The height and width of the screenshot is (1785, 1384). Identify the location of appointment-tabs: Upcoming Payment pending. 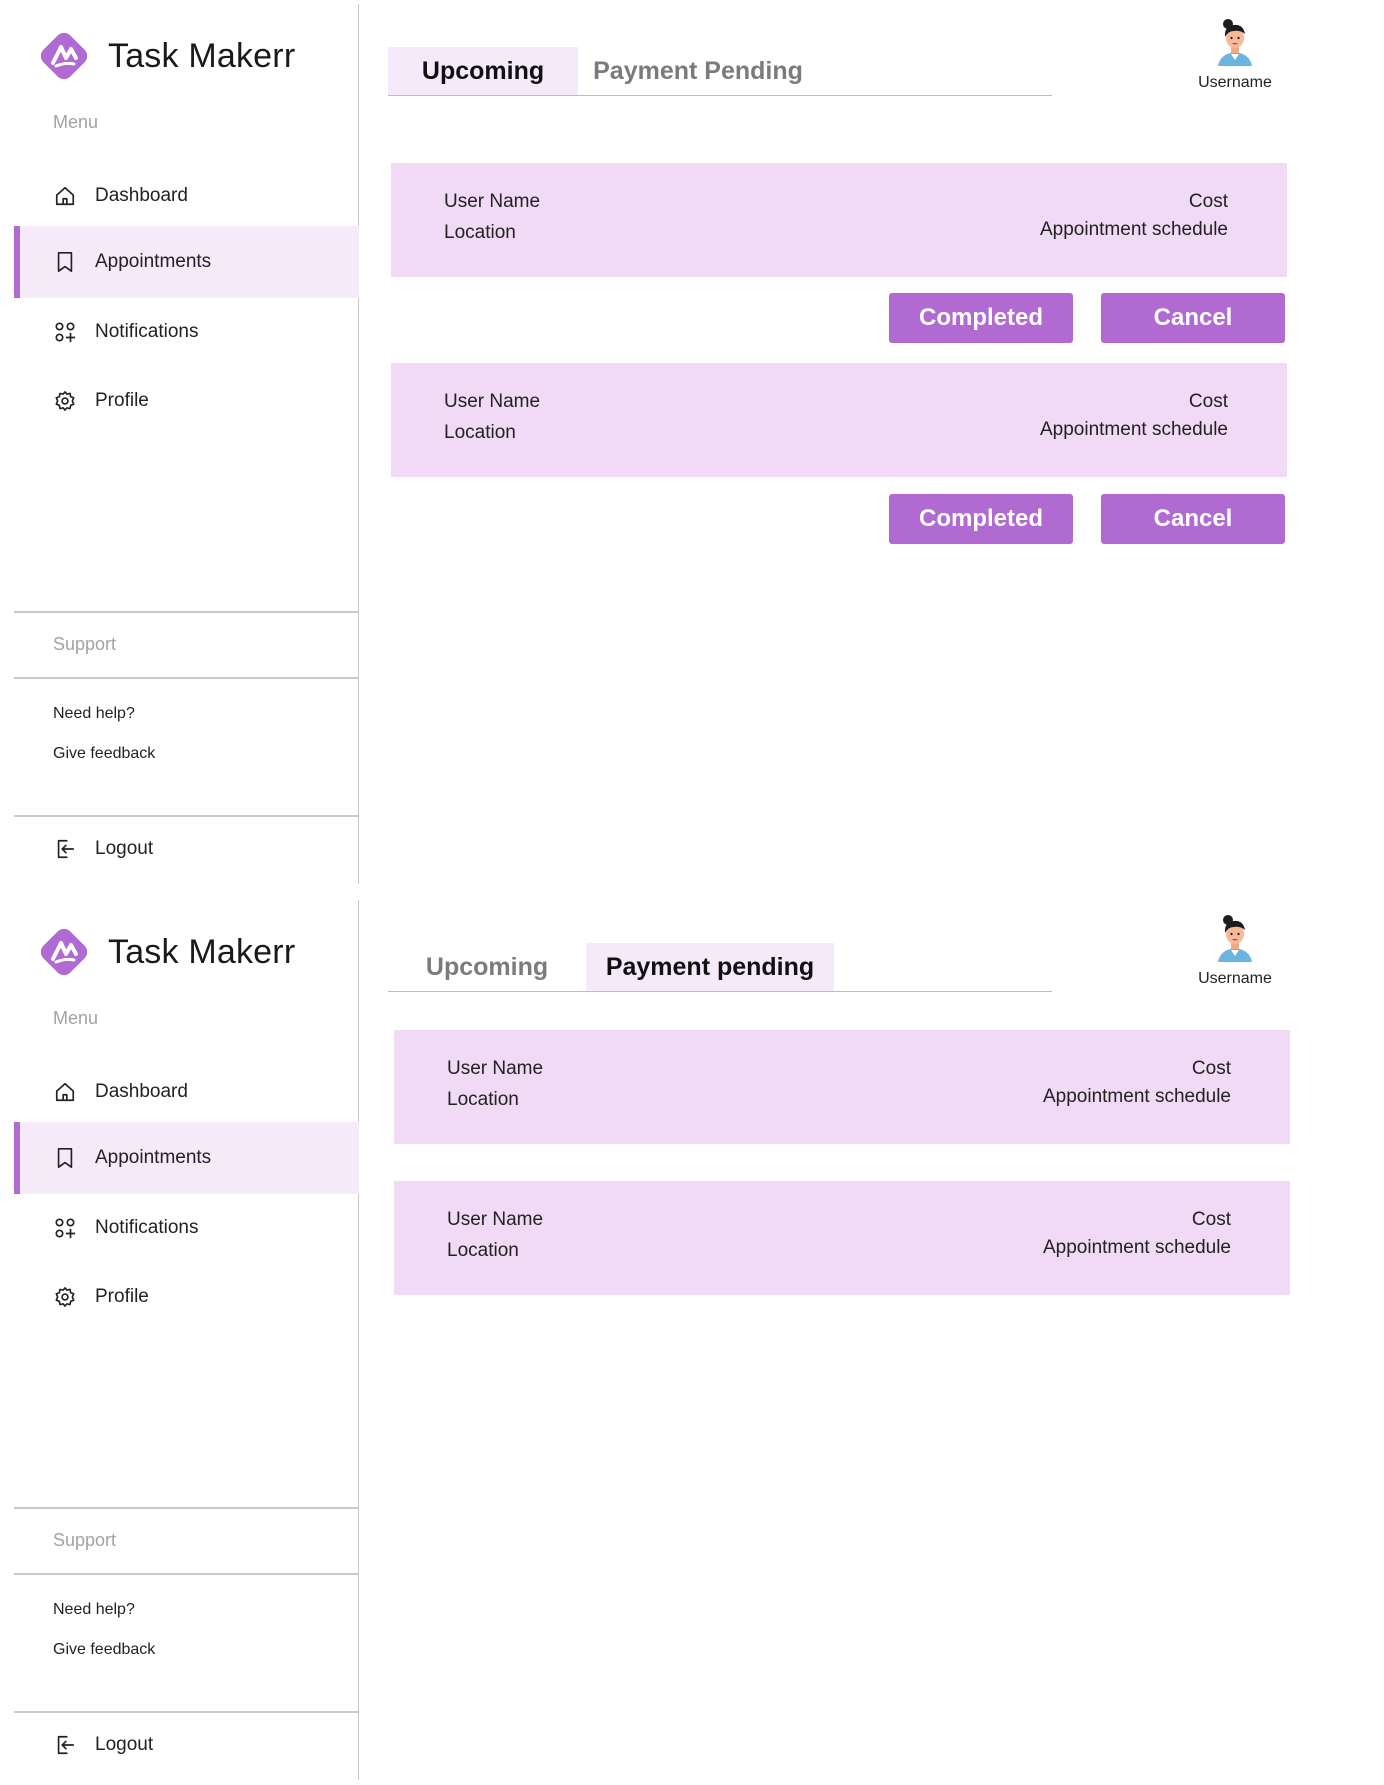
(720, 967).